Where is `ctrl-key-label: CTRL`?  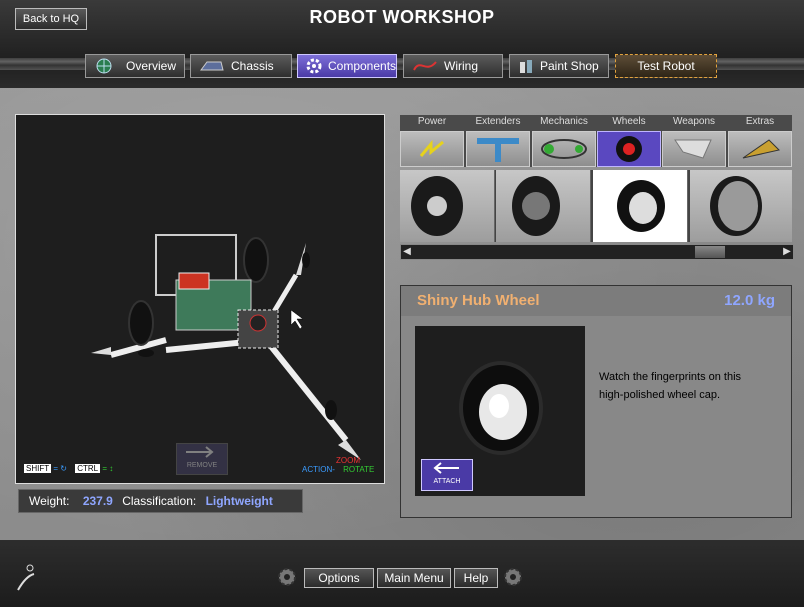 ctrl-key-label: CTRL is located at coordinates (88, 468).